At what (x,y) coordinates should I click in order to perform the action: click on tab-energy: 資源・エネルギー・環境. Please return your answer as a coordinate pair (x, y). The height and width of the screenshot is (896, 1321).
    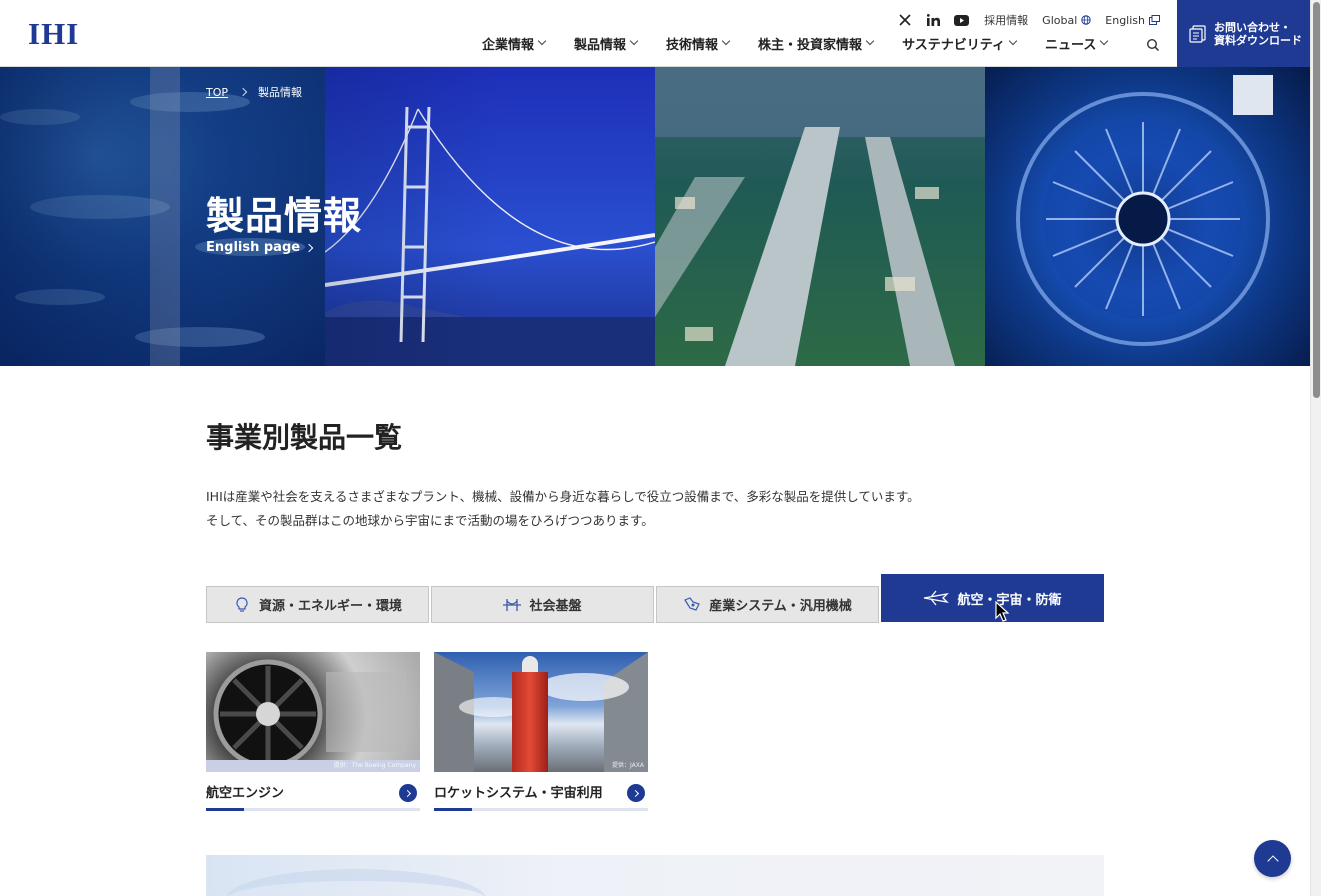
    Looking at the image, I should click on (317, 604).